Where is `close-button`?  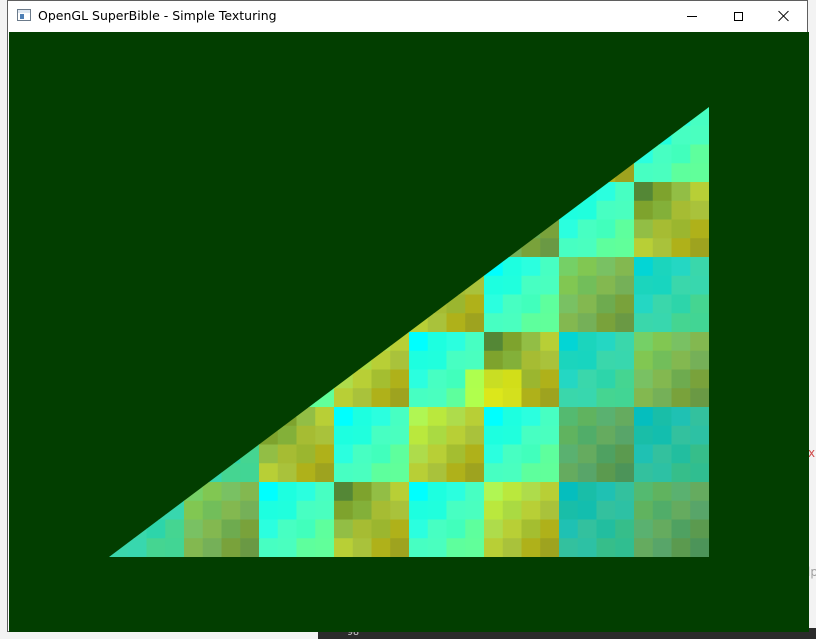 close-button is located at coordinates (784, 16).